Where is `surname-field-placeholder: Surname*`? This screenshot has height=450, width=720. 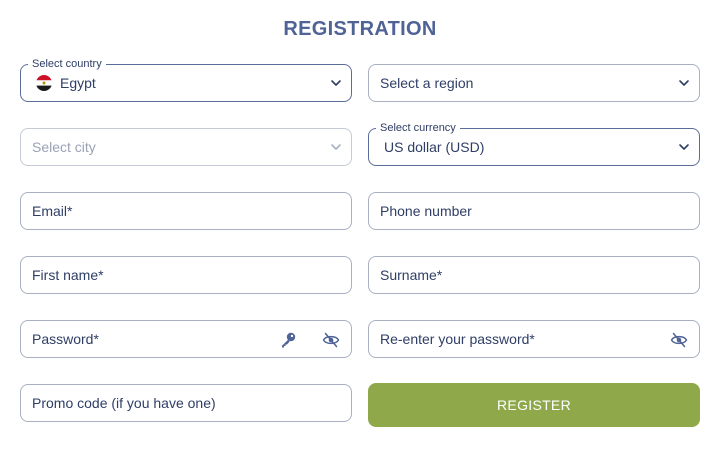
surname-field-placeholder: Surname* is located at coordinates (411, 275).